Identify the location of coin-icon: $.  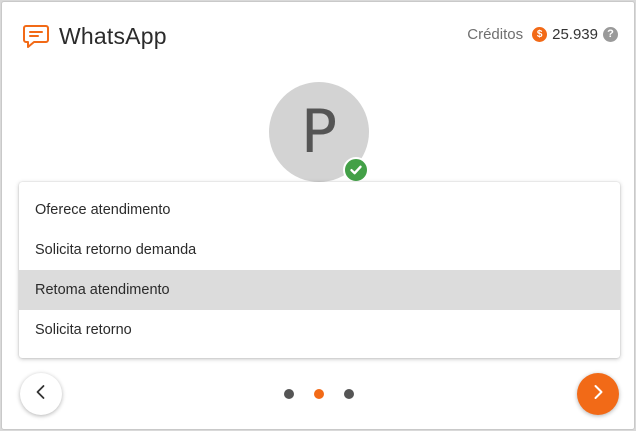
(540, 34).